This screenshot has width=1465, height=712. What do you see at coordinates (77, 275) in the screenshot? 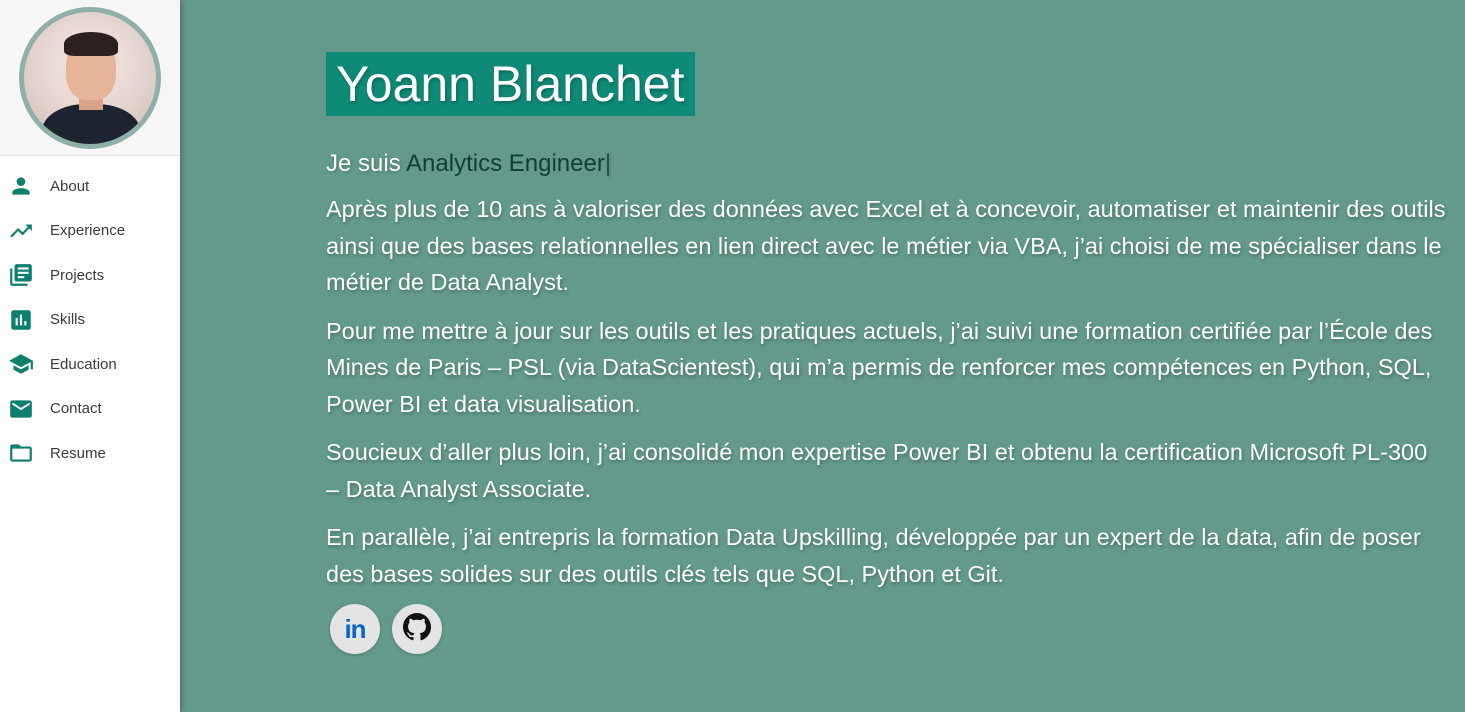
I see `sidebar-item-label: Projects` at bounding box center [77, 275].